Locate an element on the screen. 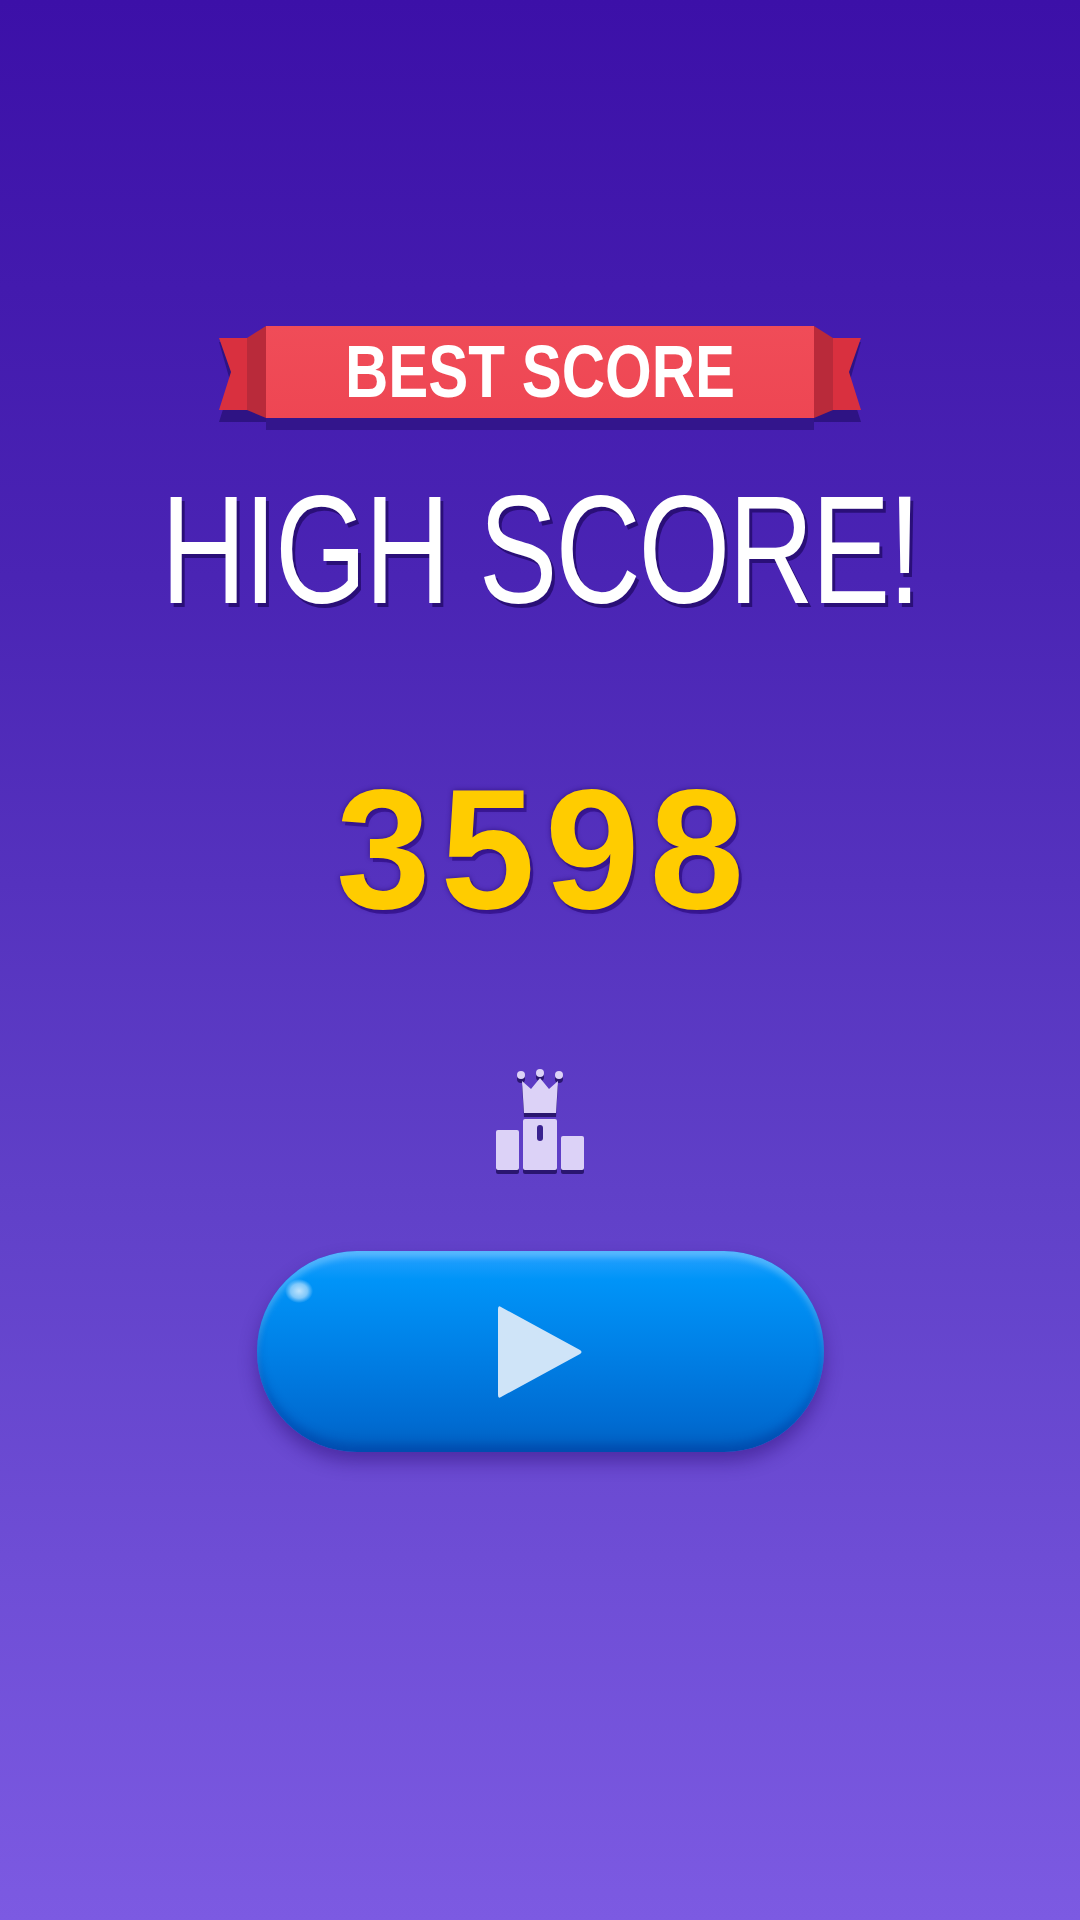 Image resolution: width=1080 pixels, height=1920 pixels. headline: HIGH SCORE! is located at coordinates (540, 550).